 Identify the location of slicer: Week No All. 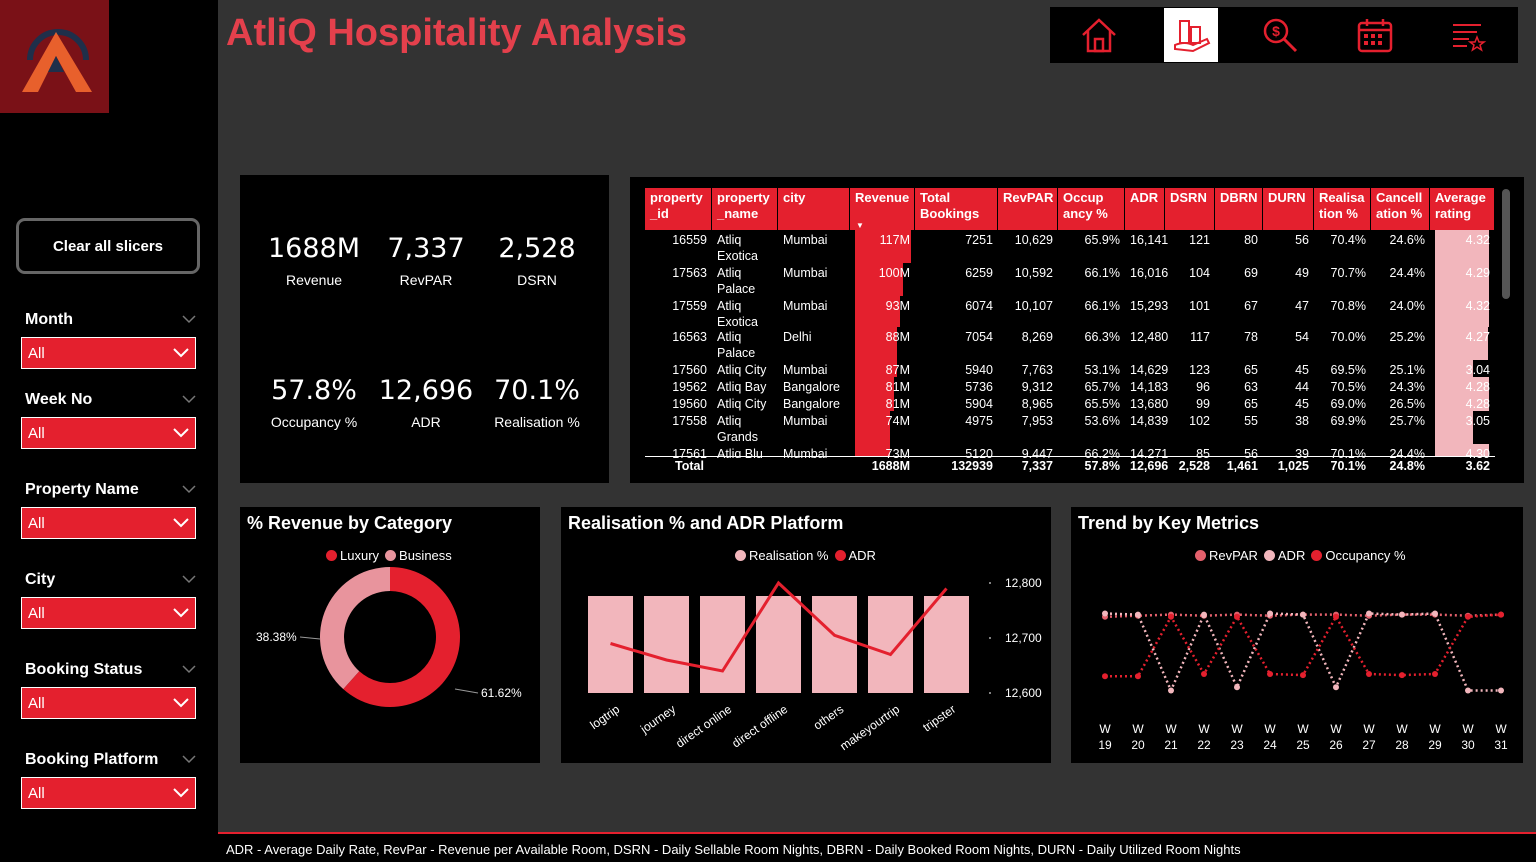
(108, 419).